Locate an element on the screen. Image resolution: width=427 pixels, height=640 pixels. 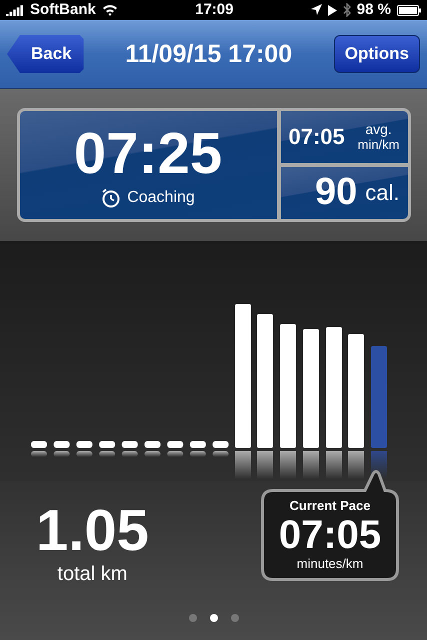
calories-value: 90 is located at coordinates (336, 193).